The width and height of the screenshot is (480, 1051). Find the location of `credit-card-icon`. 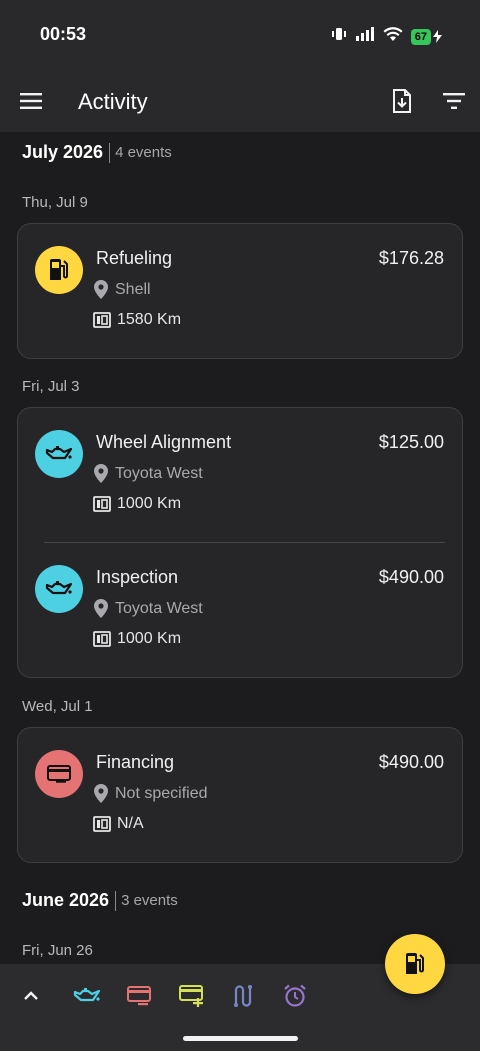

credit-card-icon is located at coordinates (59, 774).